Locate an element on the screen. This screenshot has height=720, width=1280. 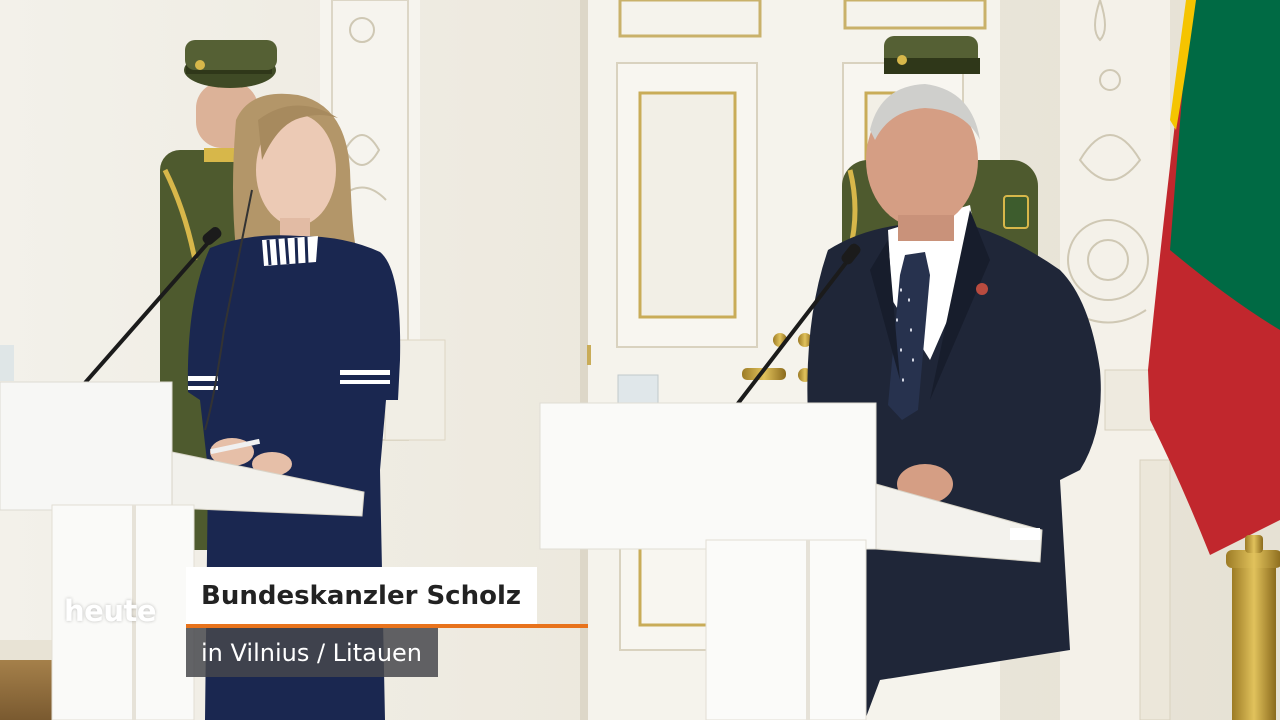
water-glass-left is located at coordinates (7, 363).